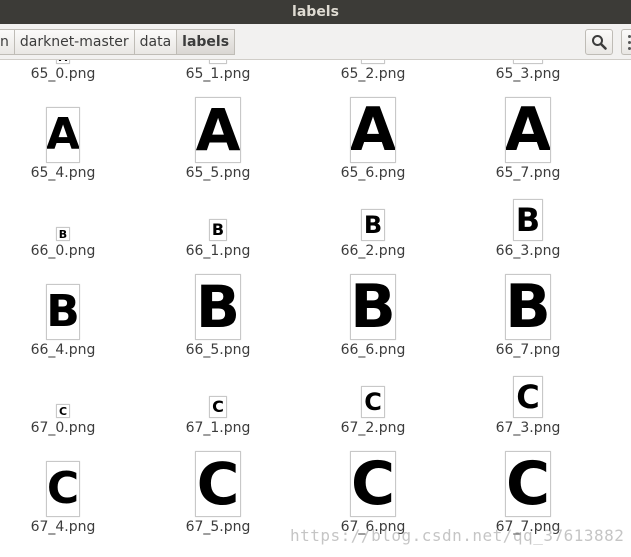 The width and height of the screenshot is (631, 557). Describe the element at coordinates (218, 74) in the screenshot. I see `file-name: 65_1.png` at that location.